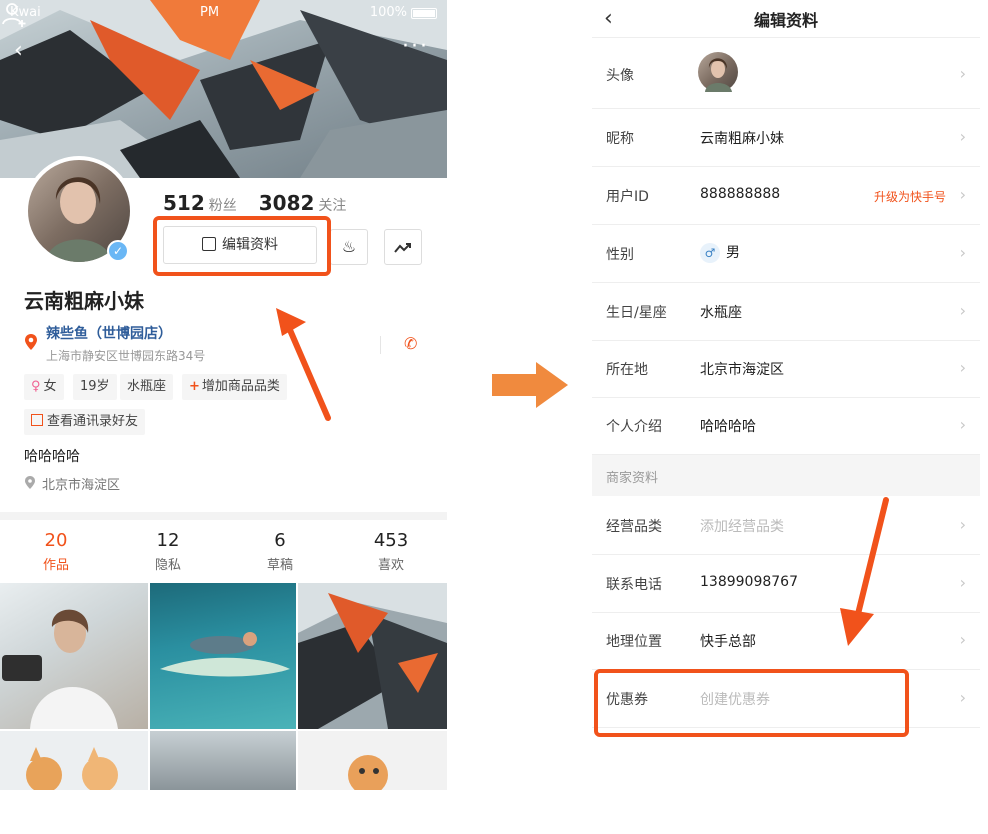  What do you see at coordinates (864, 571) in the screenshot?
I see `pointer-arrow-down-icon` at bounding box center [864, 571].